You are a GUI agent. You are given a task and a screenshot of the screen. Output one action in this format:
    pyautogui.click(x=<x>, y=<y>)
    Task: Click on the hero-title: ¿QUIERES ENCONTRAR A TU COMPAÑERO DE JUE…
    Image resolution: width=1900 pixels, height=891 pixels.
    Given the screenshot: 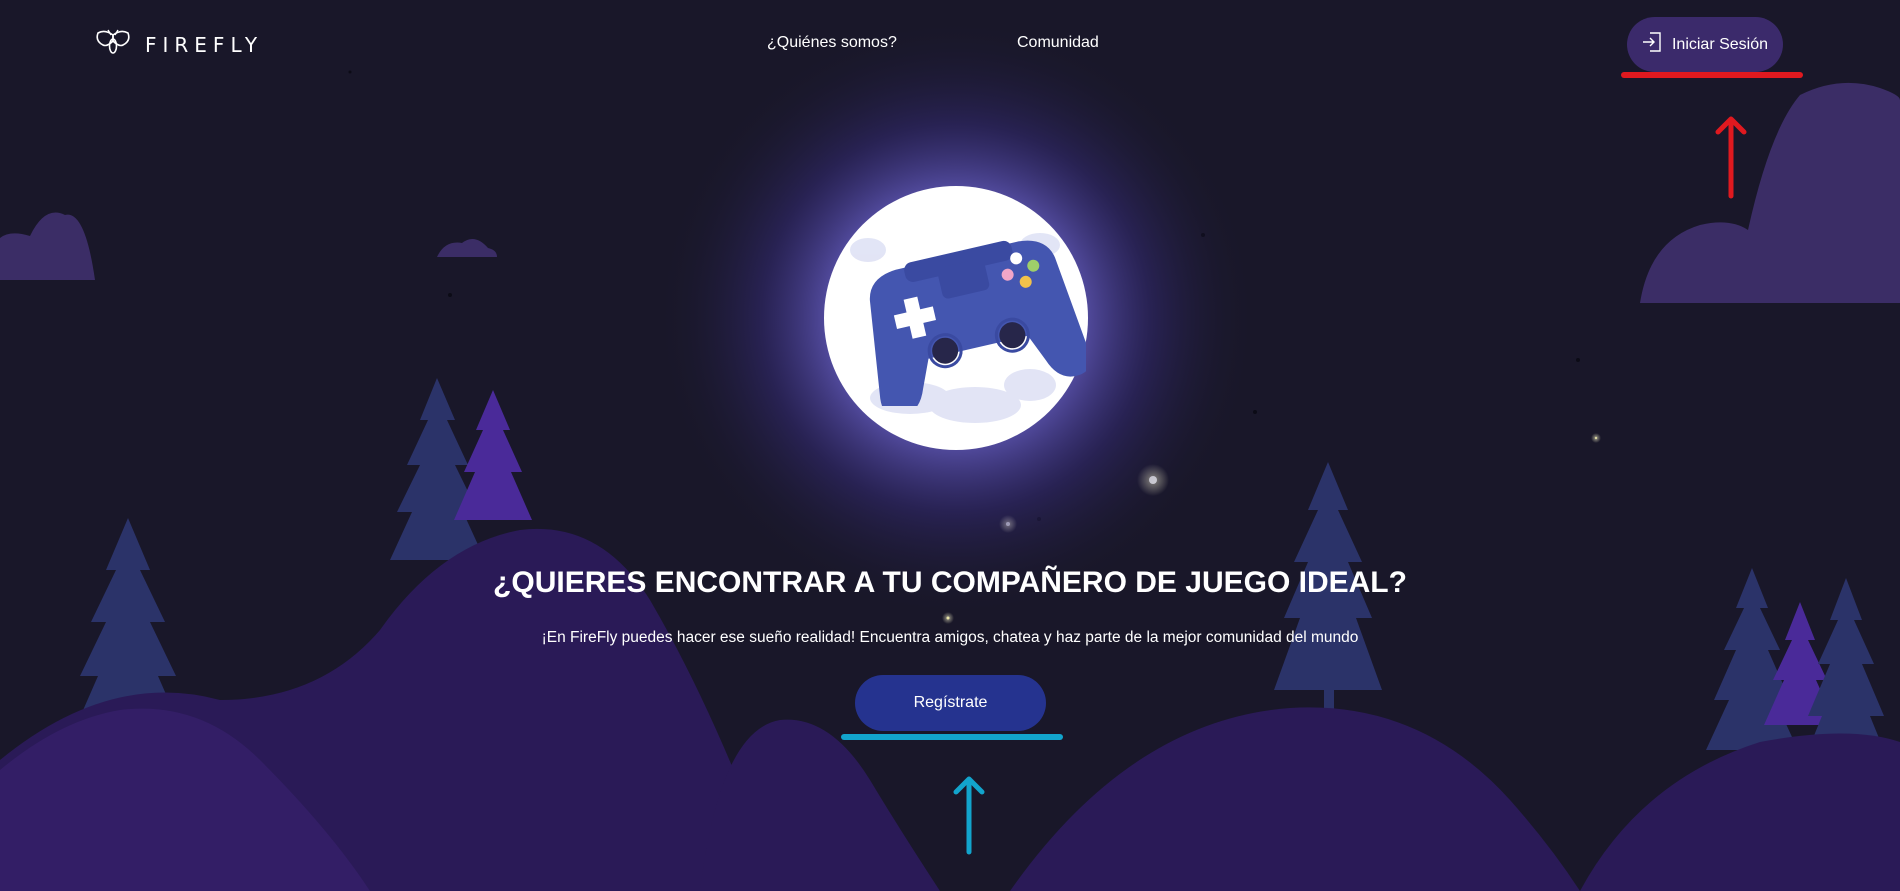 What is the action you would take?
    pyautogui.click(x=950, y=582)
    